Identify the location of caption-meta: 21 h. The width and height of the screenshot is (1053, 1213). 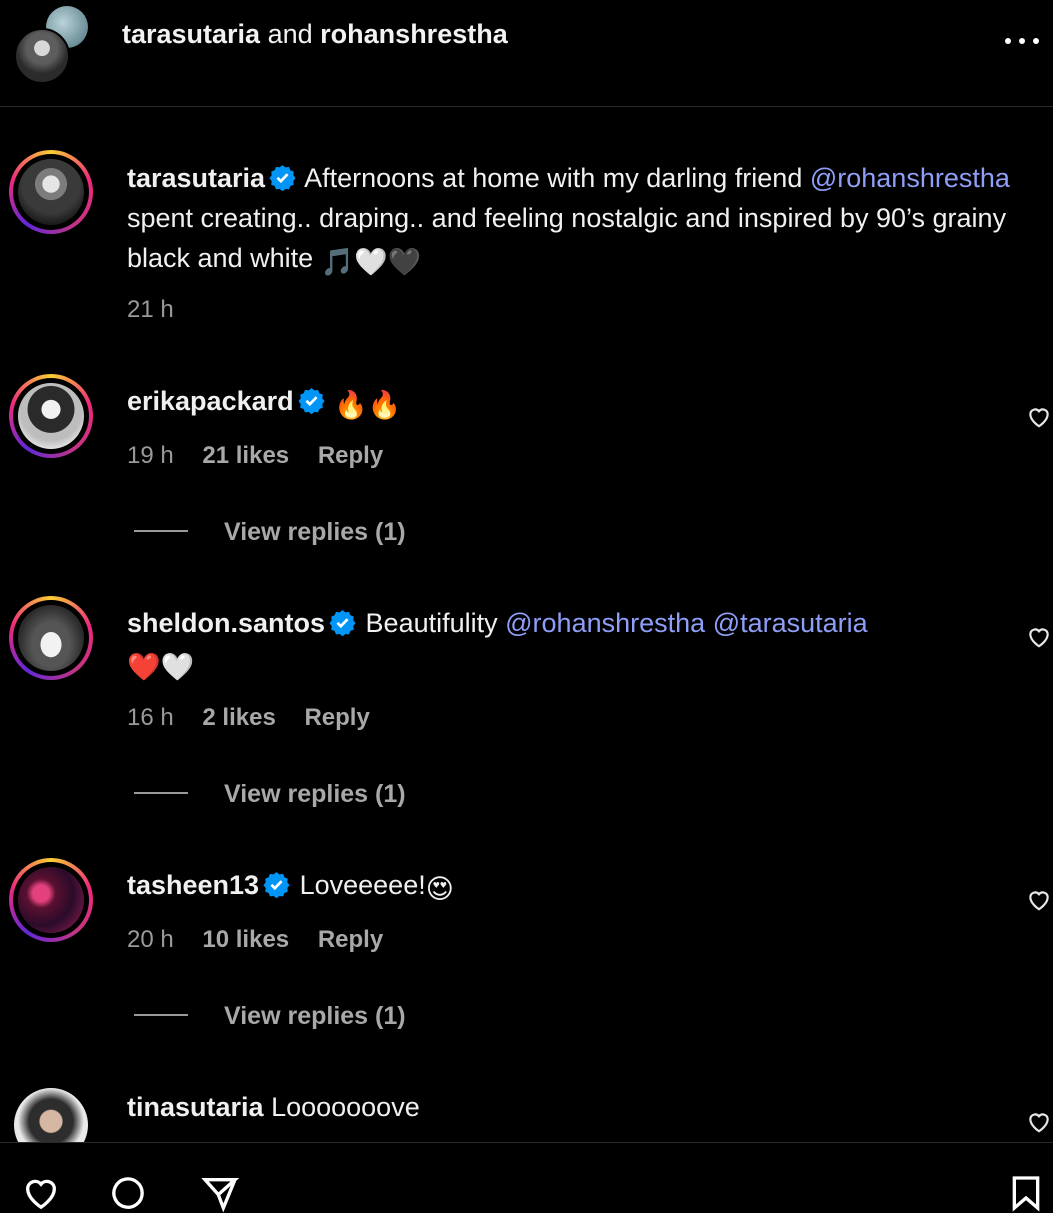
(161, 310).